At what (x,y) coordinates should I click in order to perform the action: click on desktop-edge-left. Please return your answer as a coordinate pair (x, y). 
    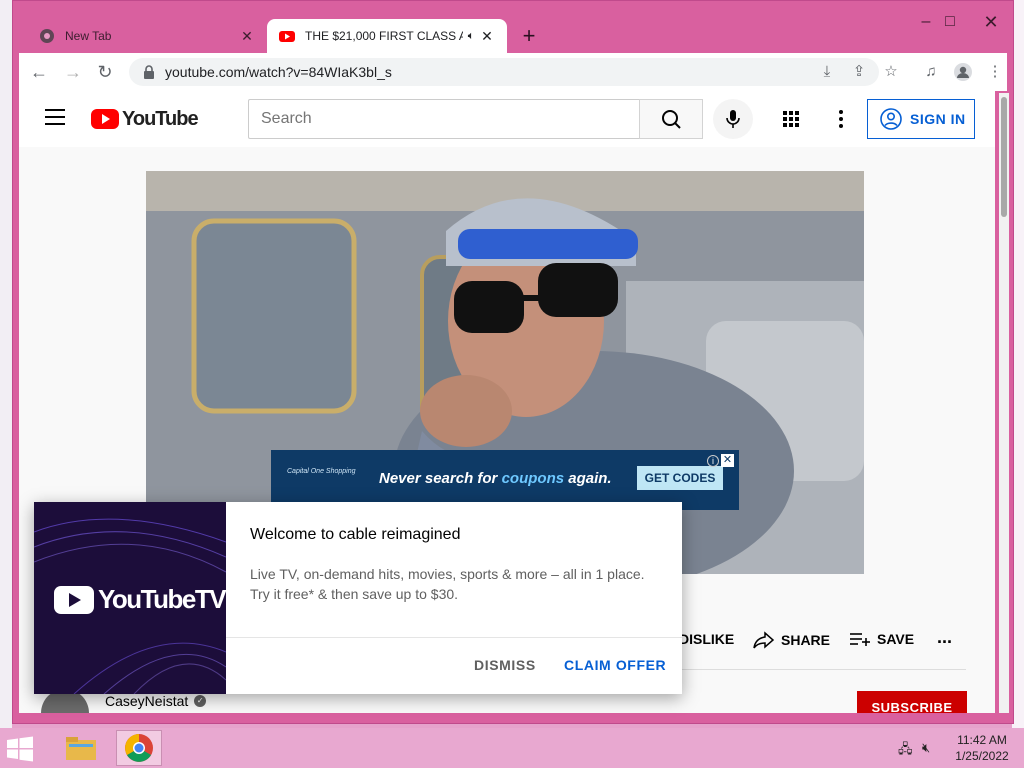
    Looking at the image, I should click on (6, 364).